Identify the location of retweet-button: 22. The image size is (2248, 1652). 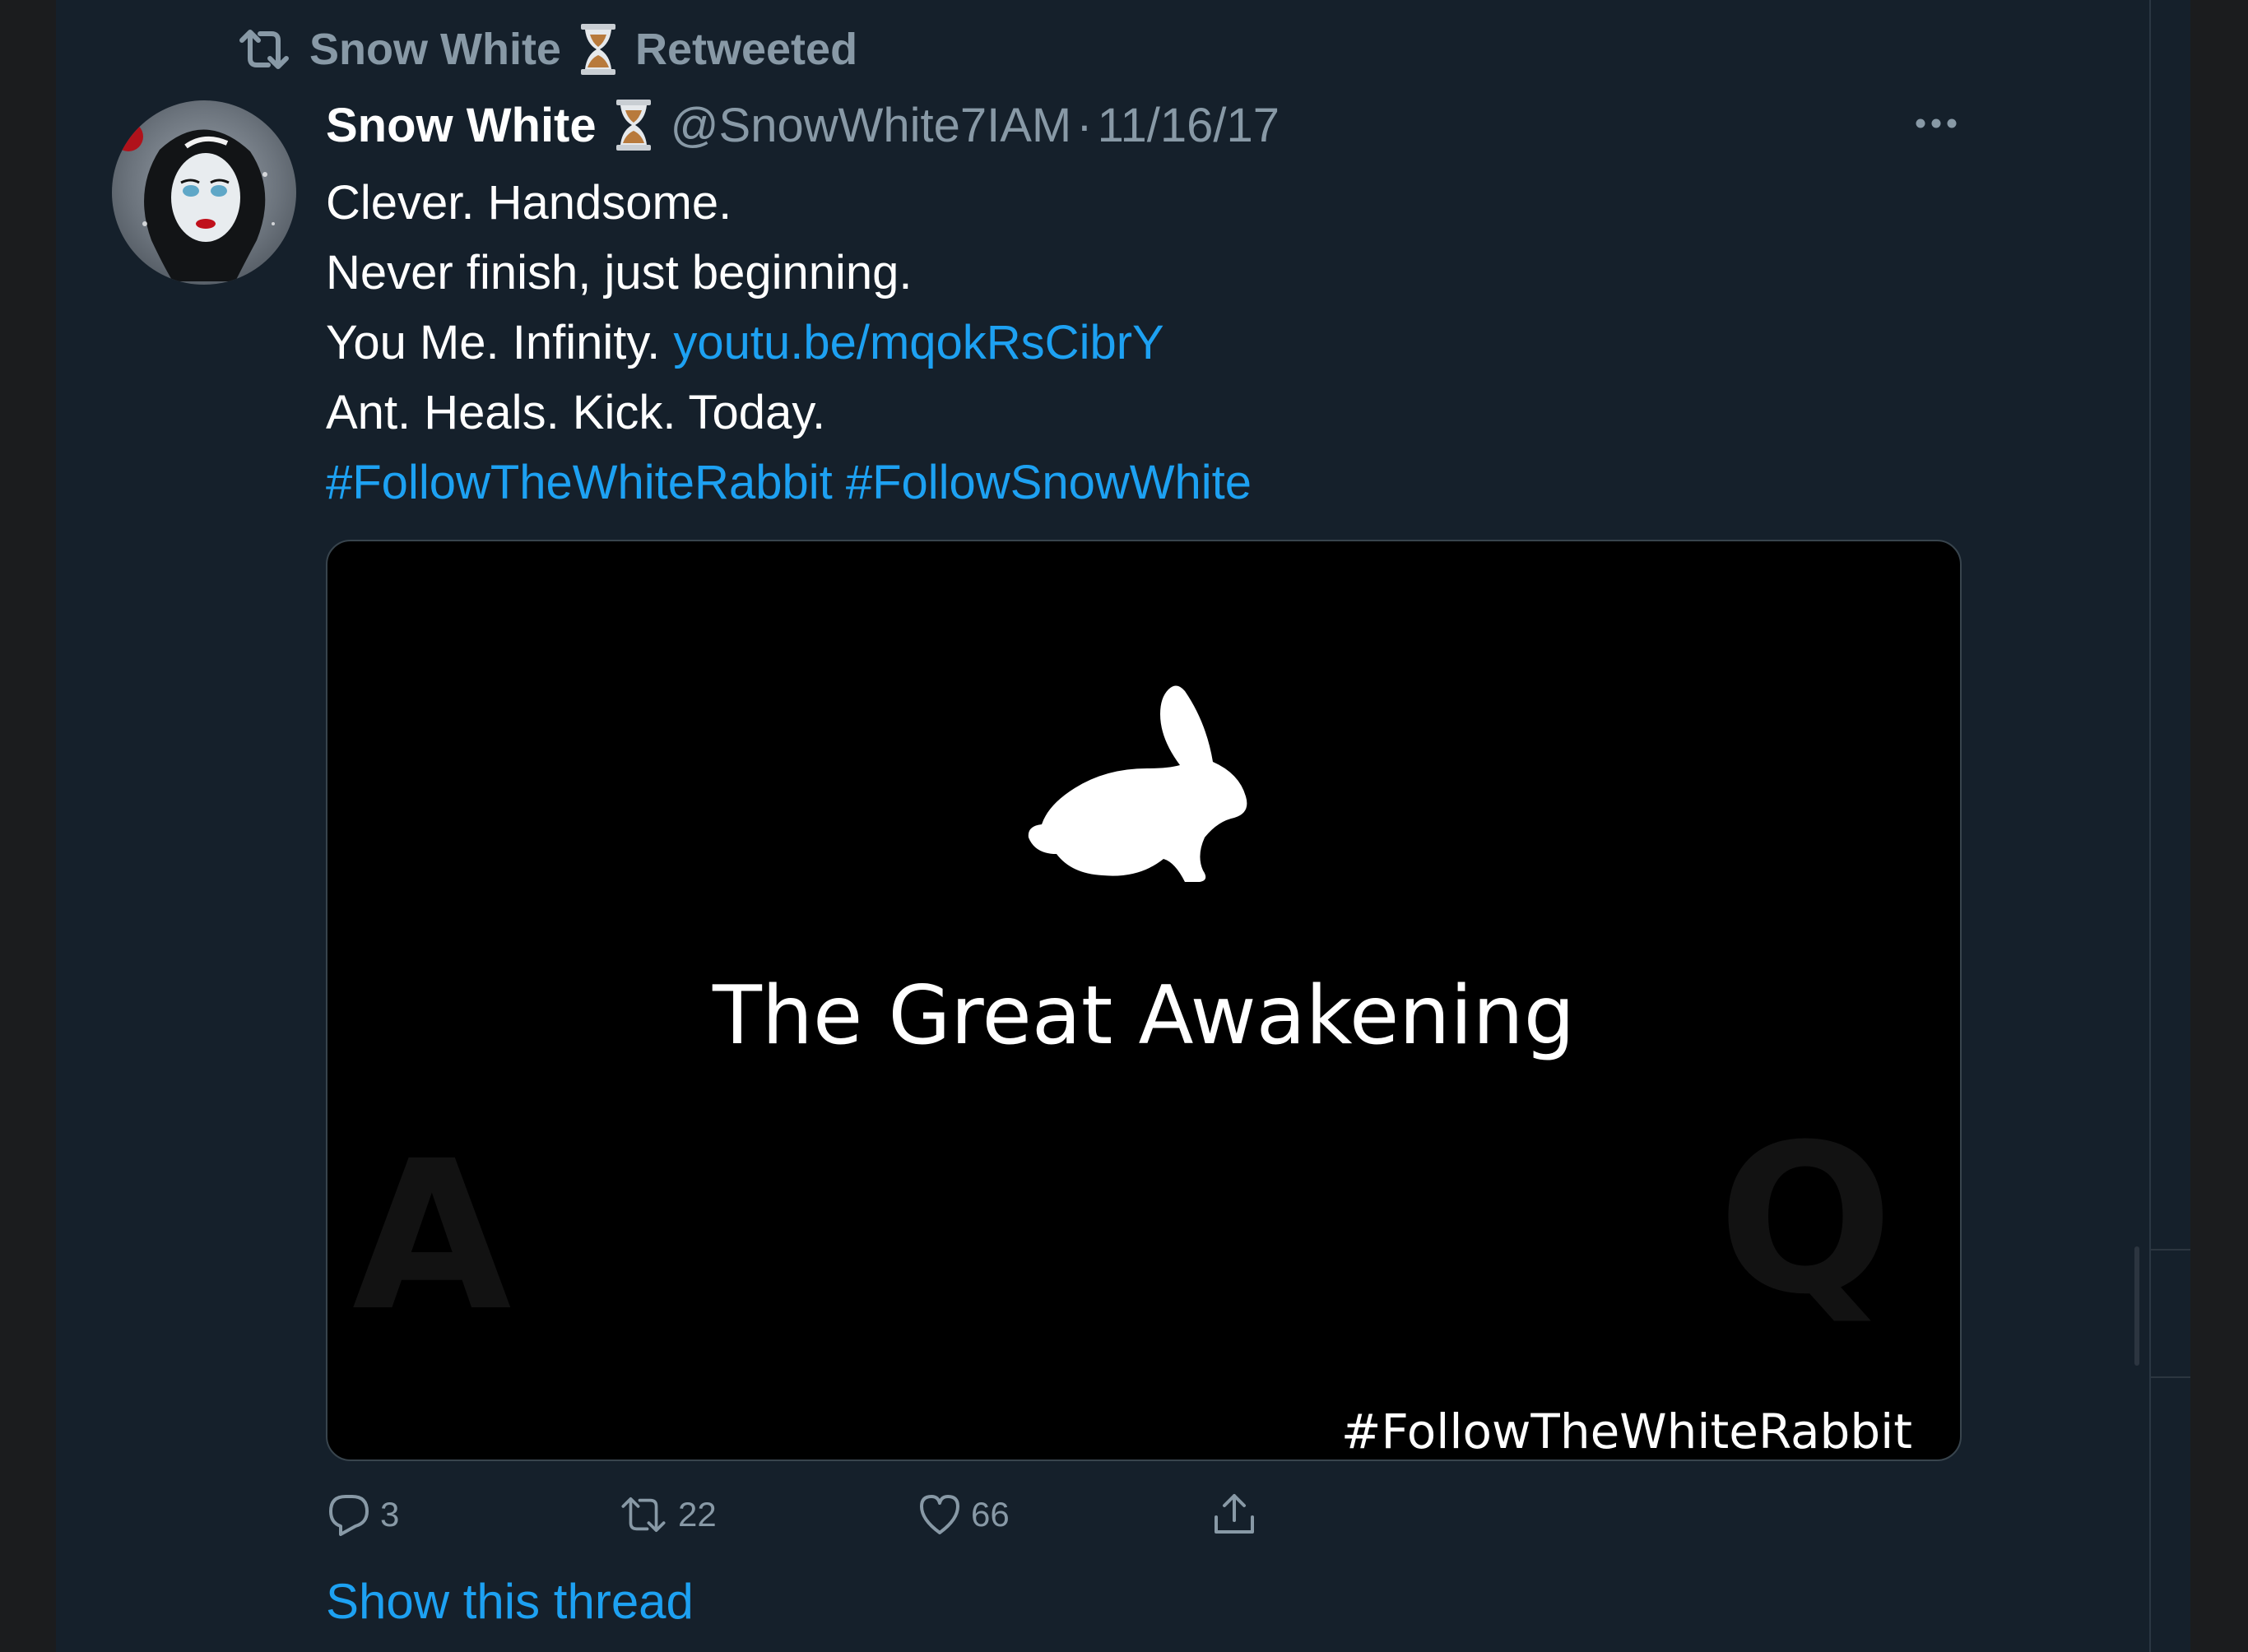
(667, 1515).